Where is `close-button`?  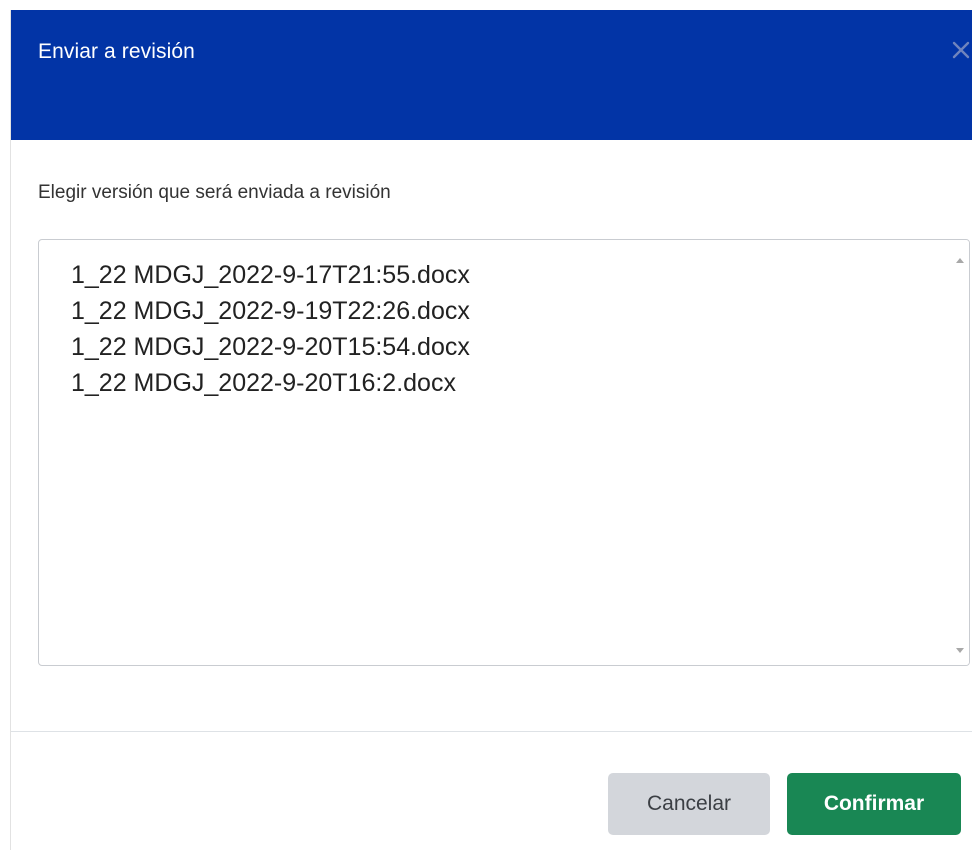 close-button is located at coordinates (961, 53).